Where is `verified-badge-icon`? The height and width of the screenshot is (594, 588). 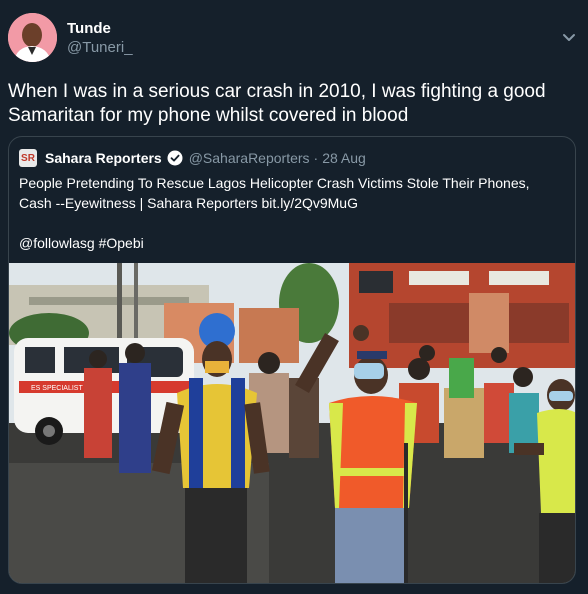
verified-badge-icon is located at coordinates (175, 158).